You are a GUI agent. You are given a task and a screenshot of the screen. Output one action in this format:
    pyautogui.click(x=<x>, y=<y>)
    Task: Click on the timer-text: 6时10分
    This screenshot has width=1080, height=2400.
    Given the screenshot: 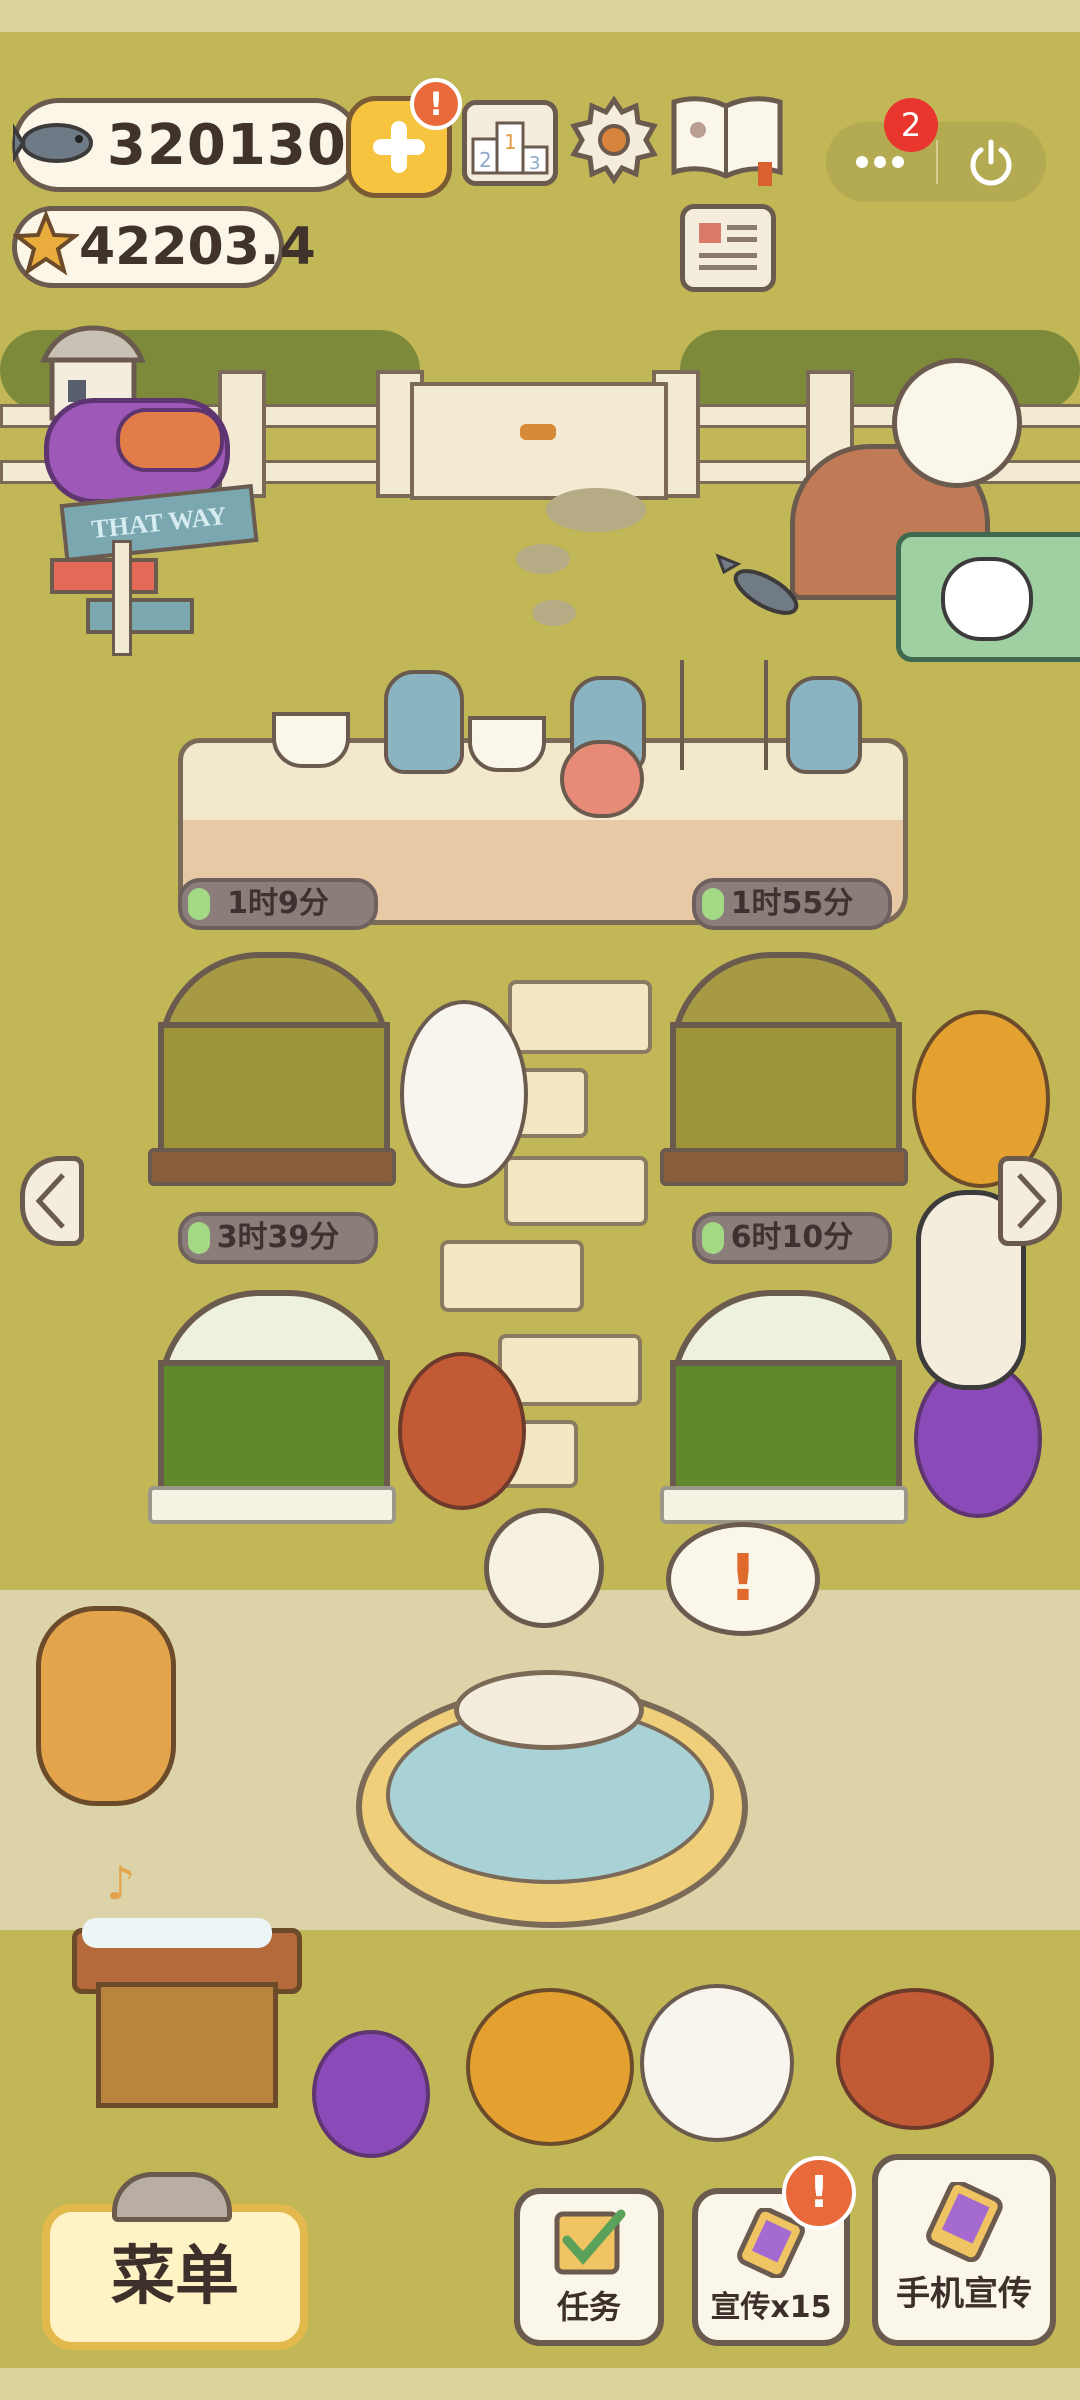 What is the action you would take?
    pyautogui.click(x=792, y=1237)
    